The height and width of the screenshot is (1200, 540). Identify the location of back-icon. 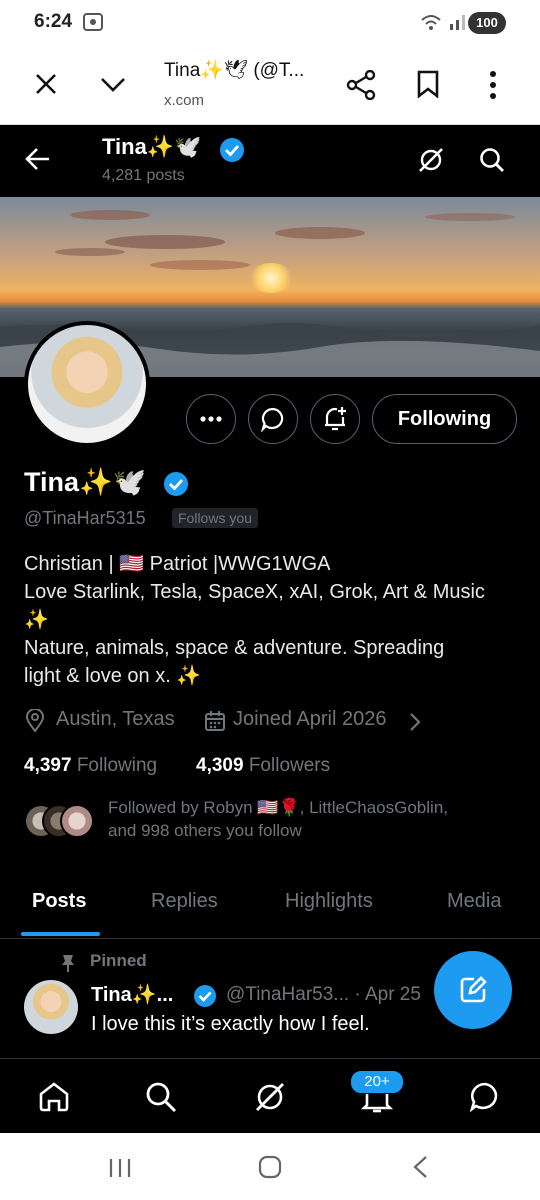
(420, 1167).